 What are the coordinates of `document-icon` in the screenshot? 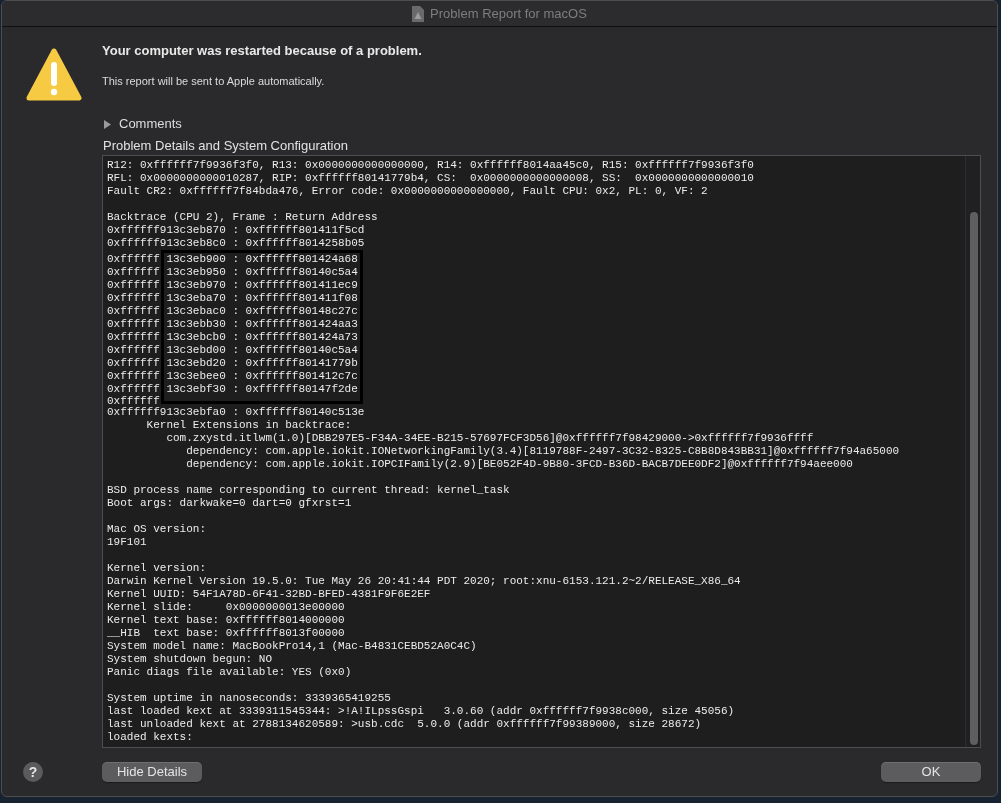 It's located at (418, 13).